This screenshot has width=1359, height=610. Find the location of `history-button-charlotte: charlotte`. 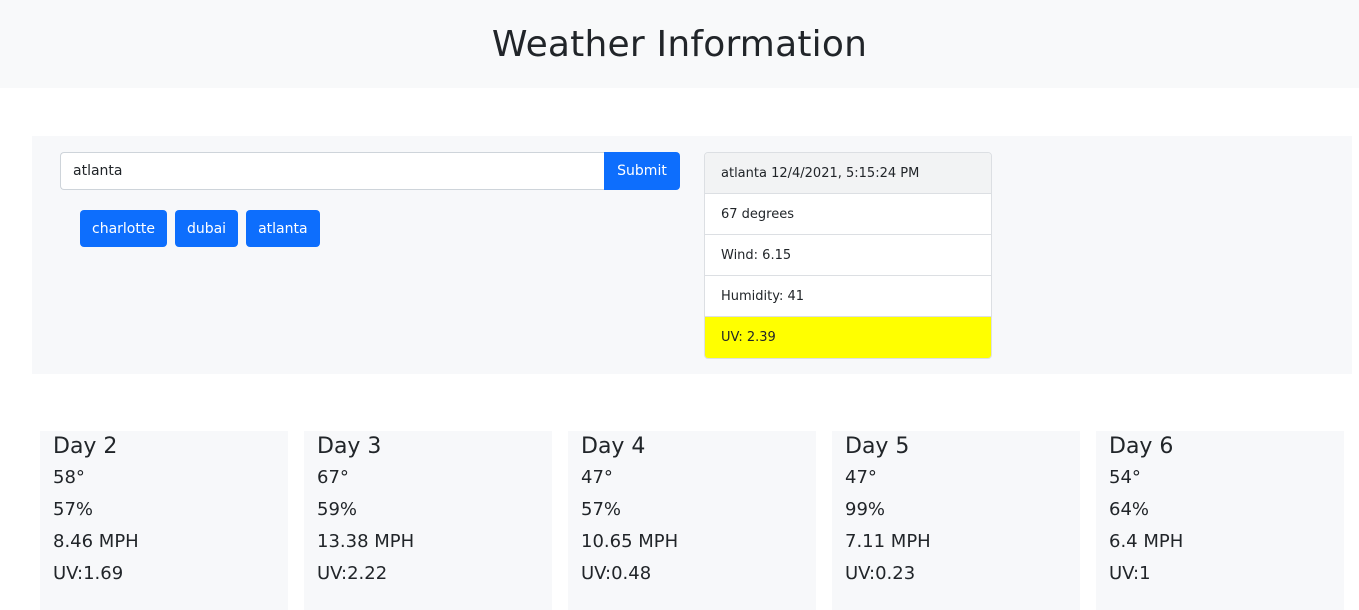

history-button-charlotte: charlotte is located at coordinates (123, 228).